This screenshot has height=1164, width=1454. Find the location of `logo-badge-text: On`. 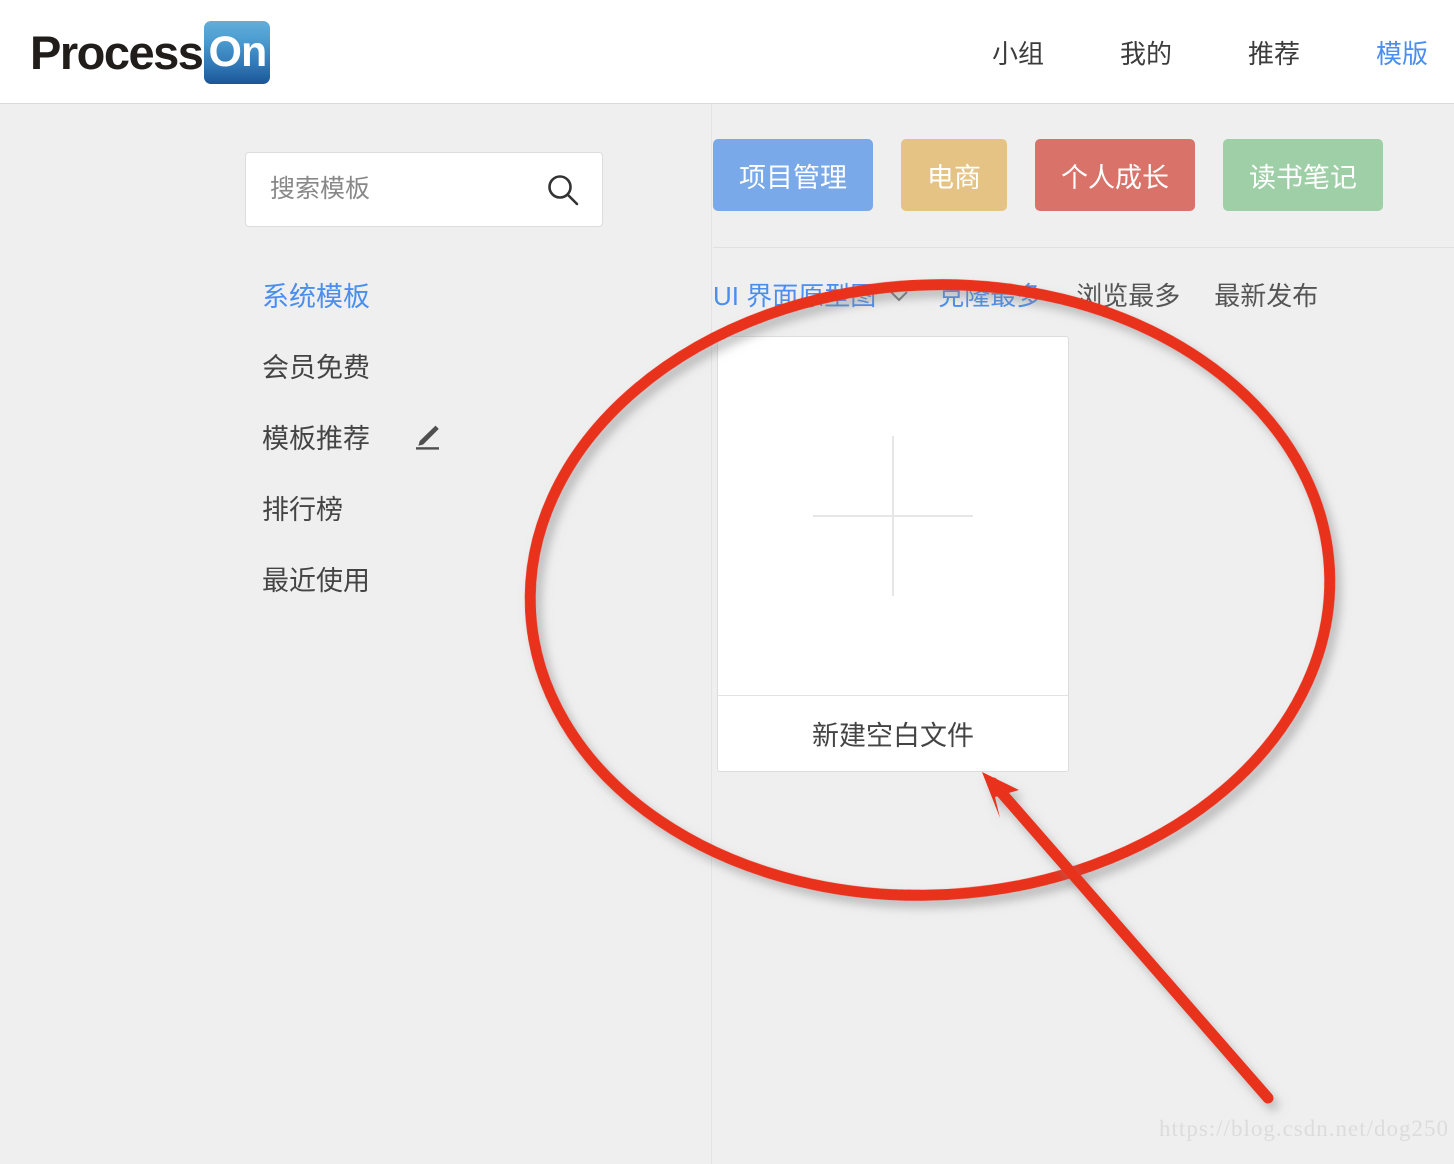

logo-badge-text: On is located at coordinates (238, 51).